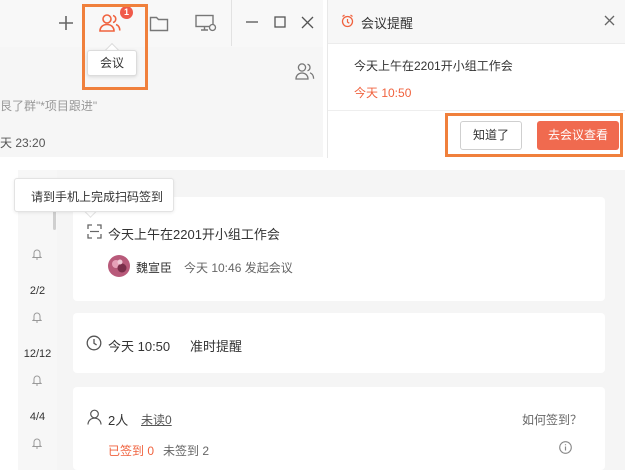  I want to click on reminder-card-time: 今天 10:50, so click(139, 346).